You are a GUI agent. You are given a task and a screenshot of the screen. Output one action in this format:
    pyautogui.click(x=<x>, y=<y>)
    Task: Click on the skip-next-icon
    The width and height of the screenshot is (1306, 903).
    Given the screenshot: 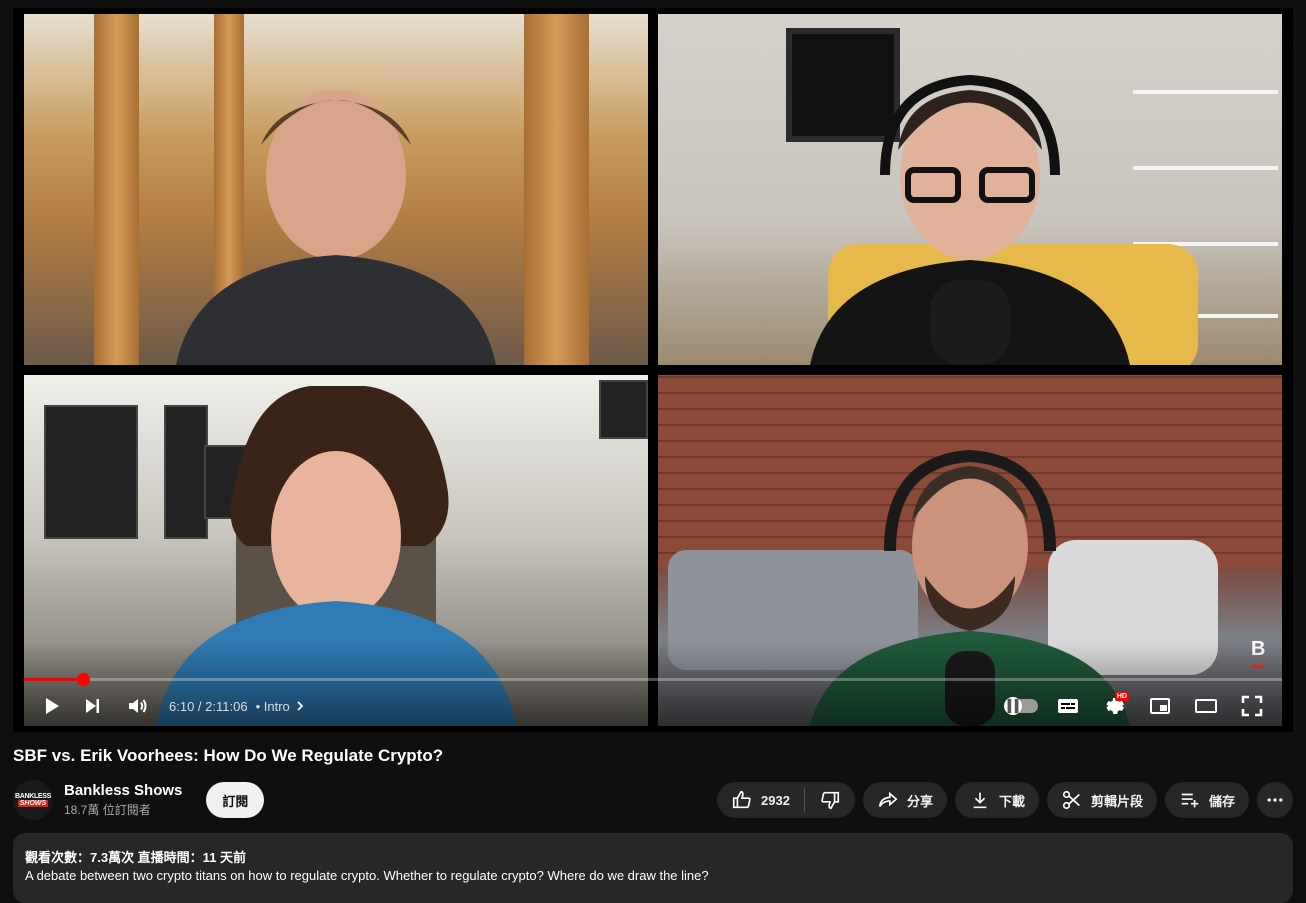 What is the action you would take?
    pyautogui.click(x=92, y=706)
    